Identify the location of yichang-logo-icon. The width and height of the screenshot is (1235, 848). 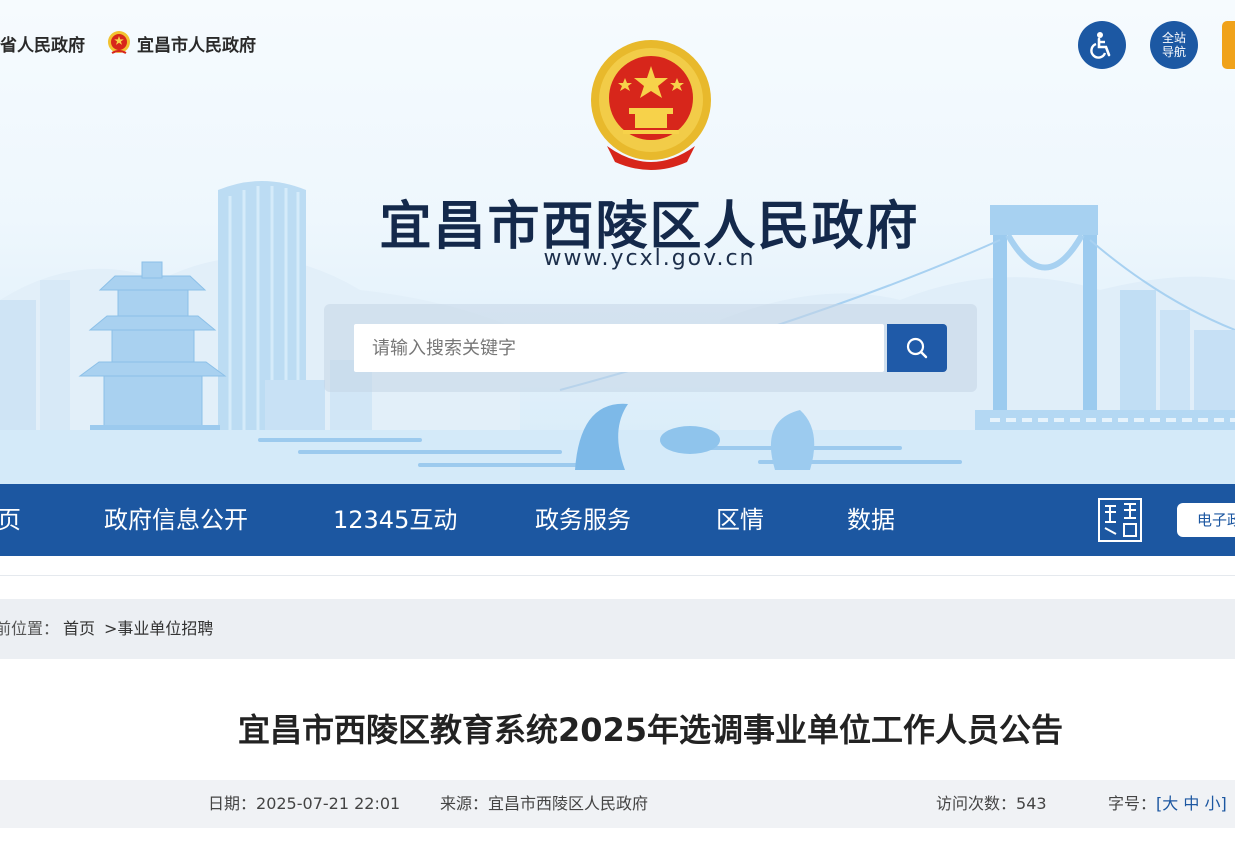
(1120, 520).